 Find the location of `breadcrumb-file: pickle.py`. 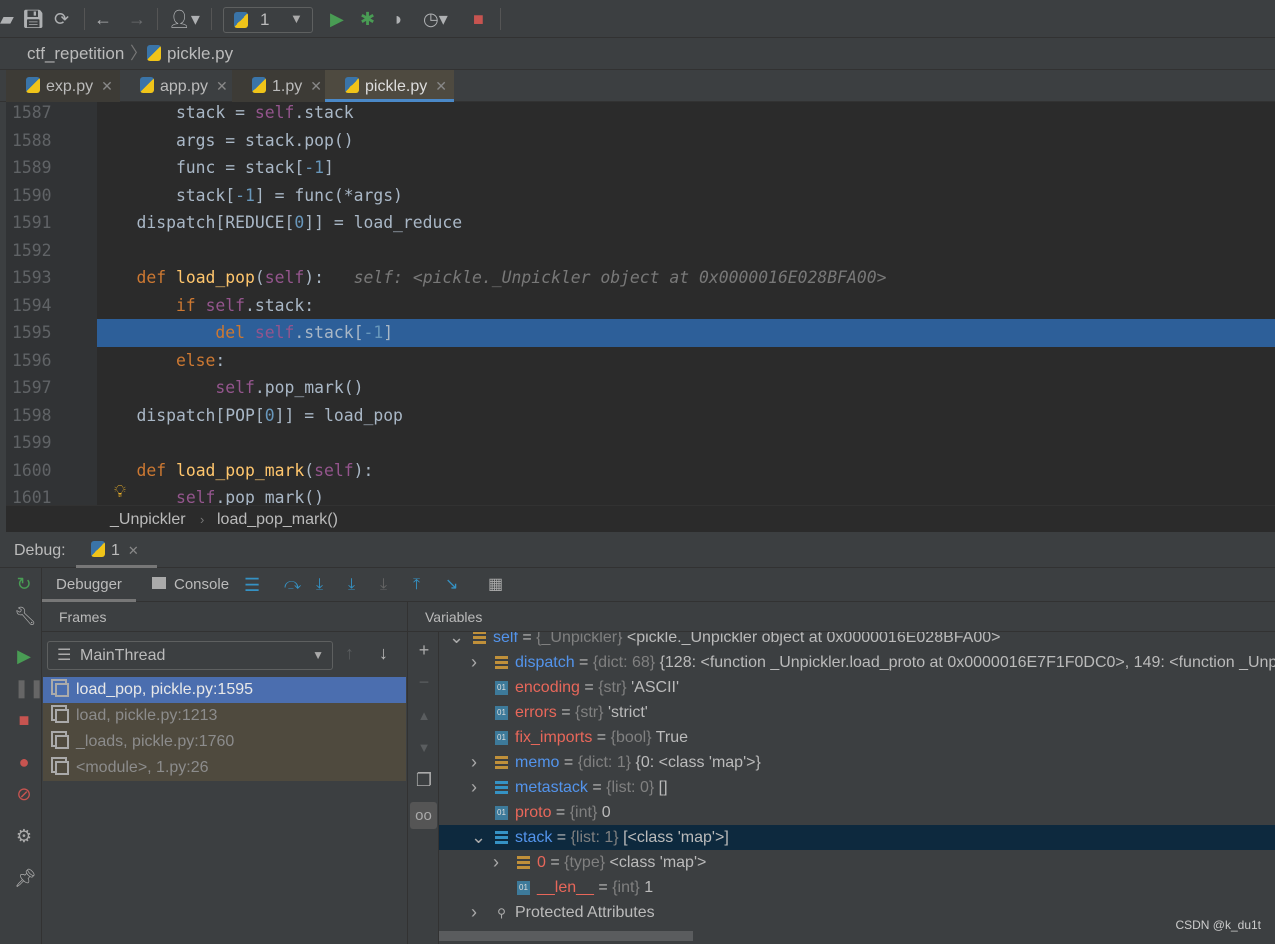

breadcrumb-file: pickle.py is located at coordinates (190, 54).